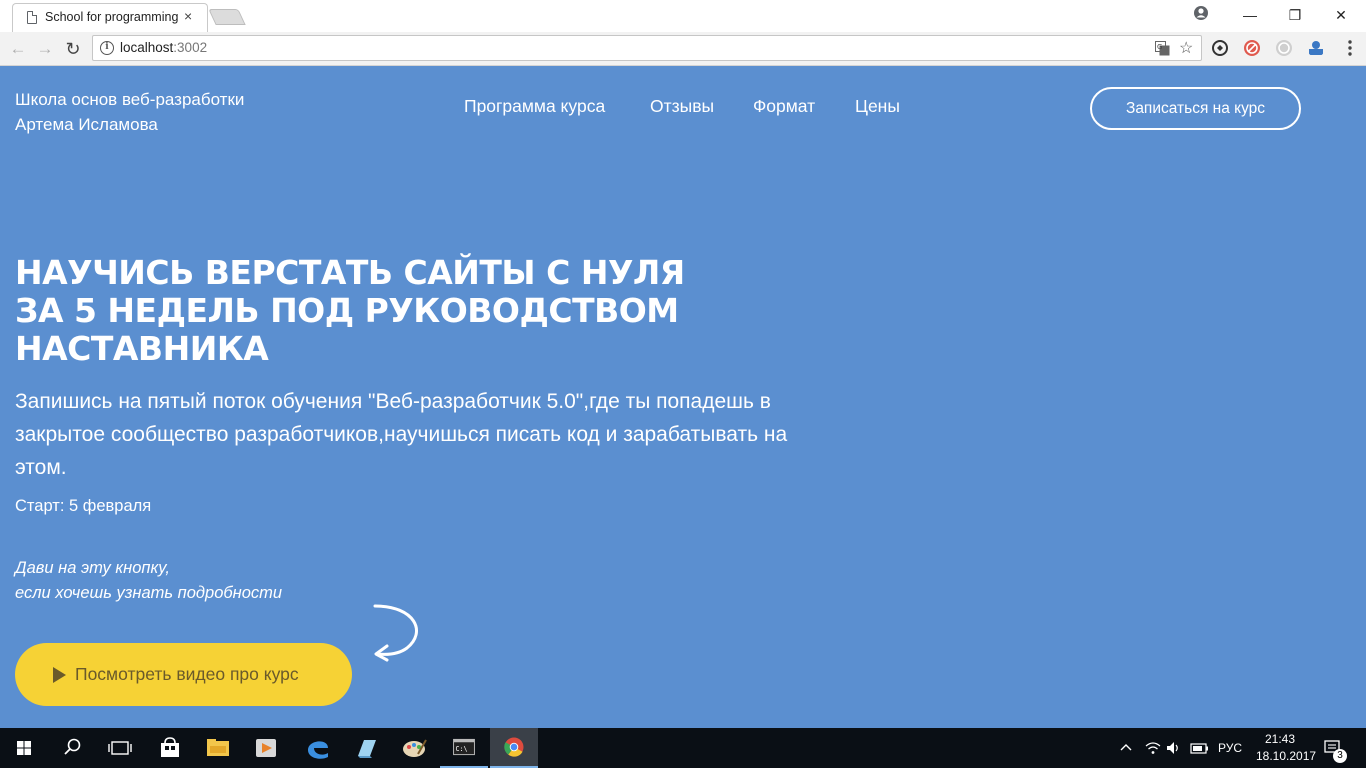 The image size is (1366, 768). What do you see at coordinates (1250, 15) in the screenshot?
I see `minimize-button: —` at bounding box center [1250, 15].